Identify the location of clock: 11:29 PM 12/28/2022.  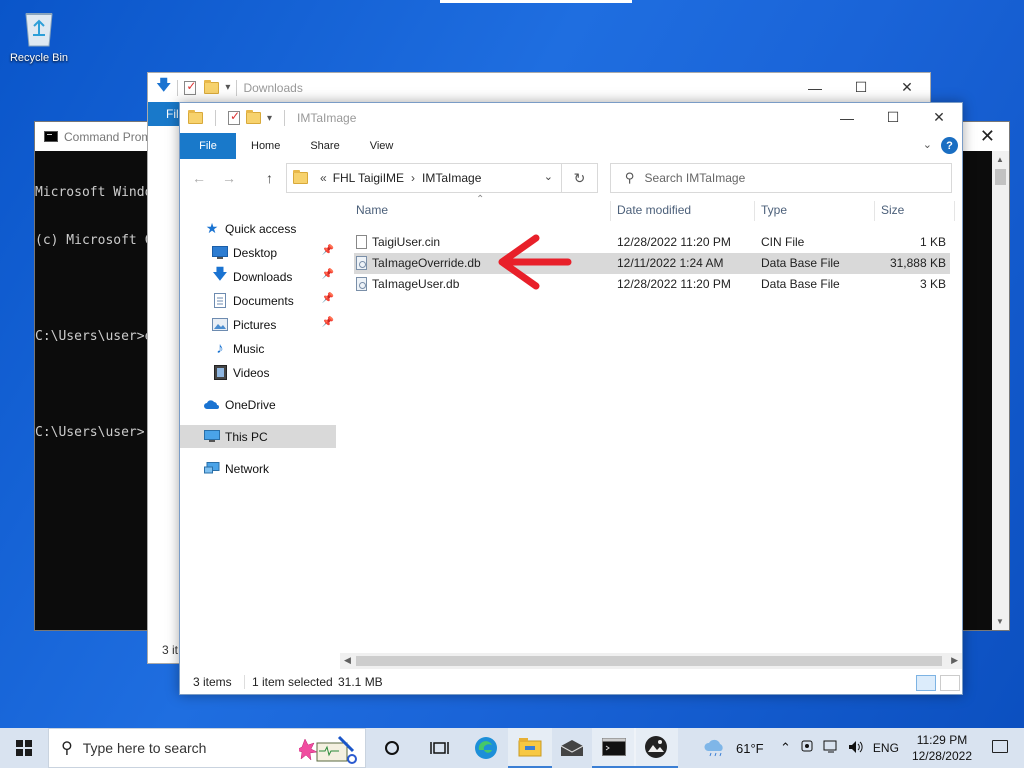
(942, 748).